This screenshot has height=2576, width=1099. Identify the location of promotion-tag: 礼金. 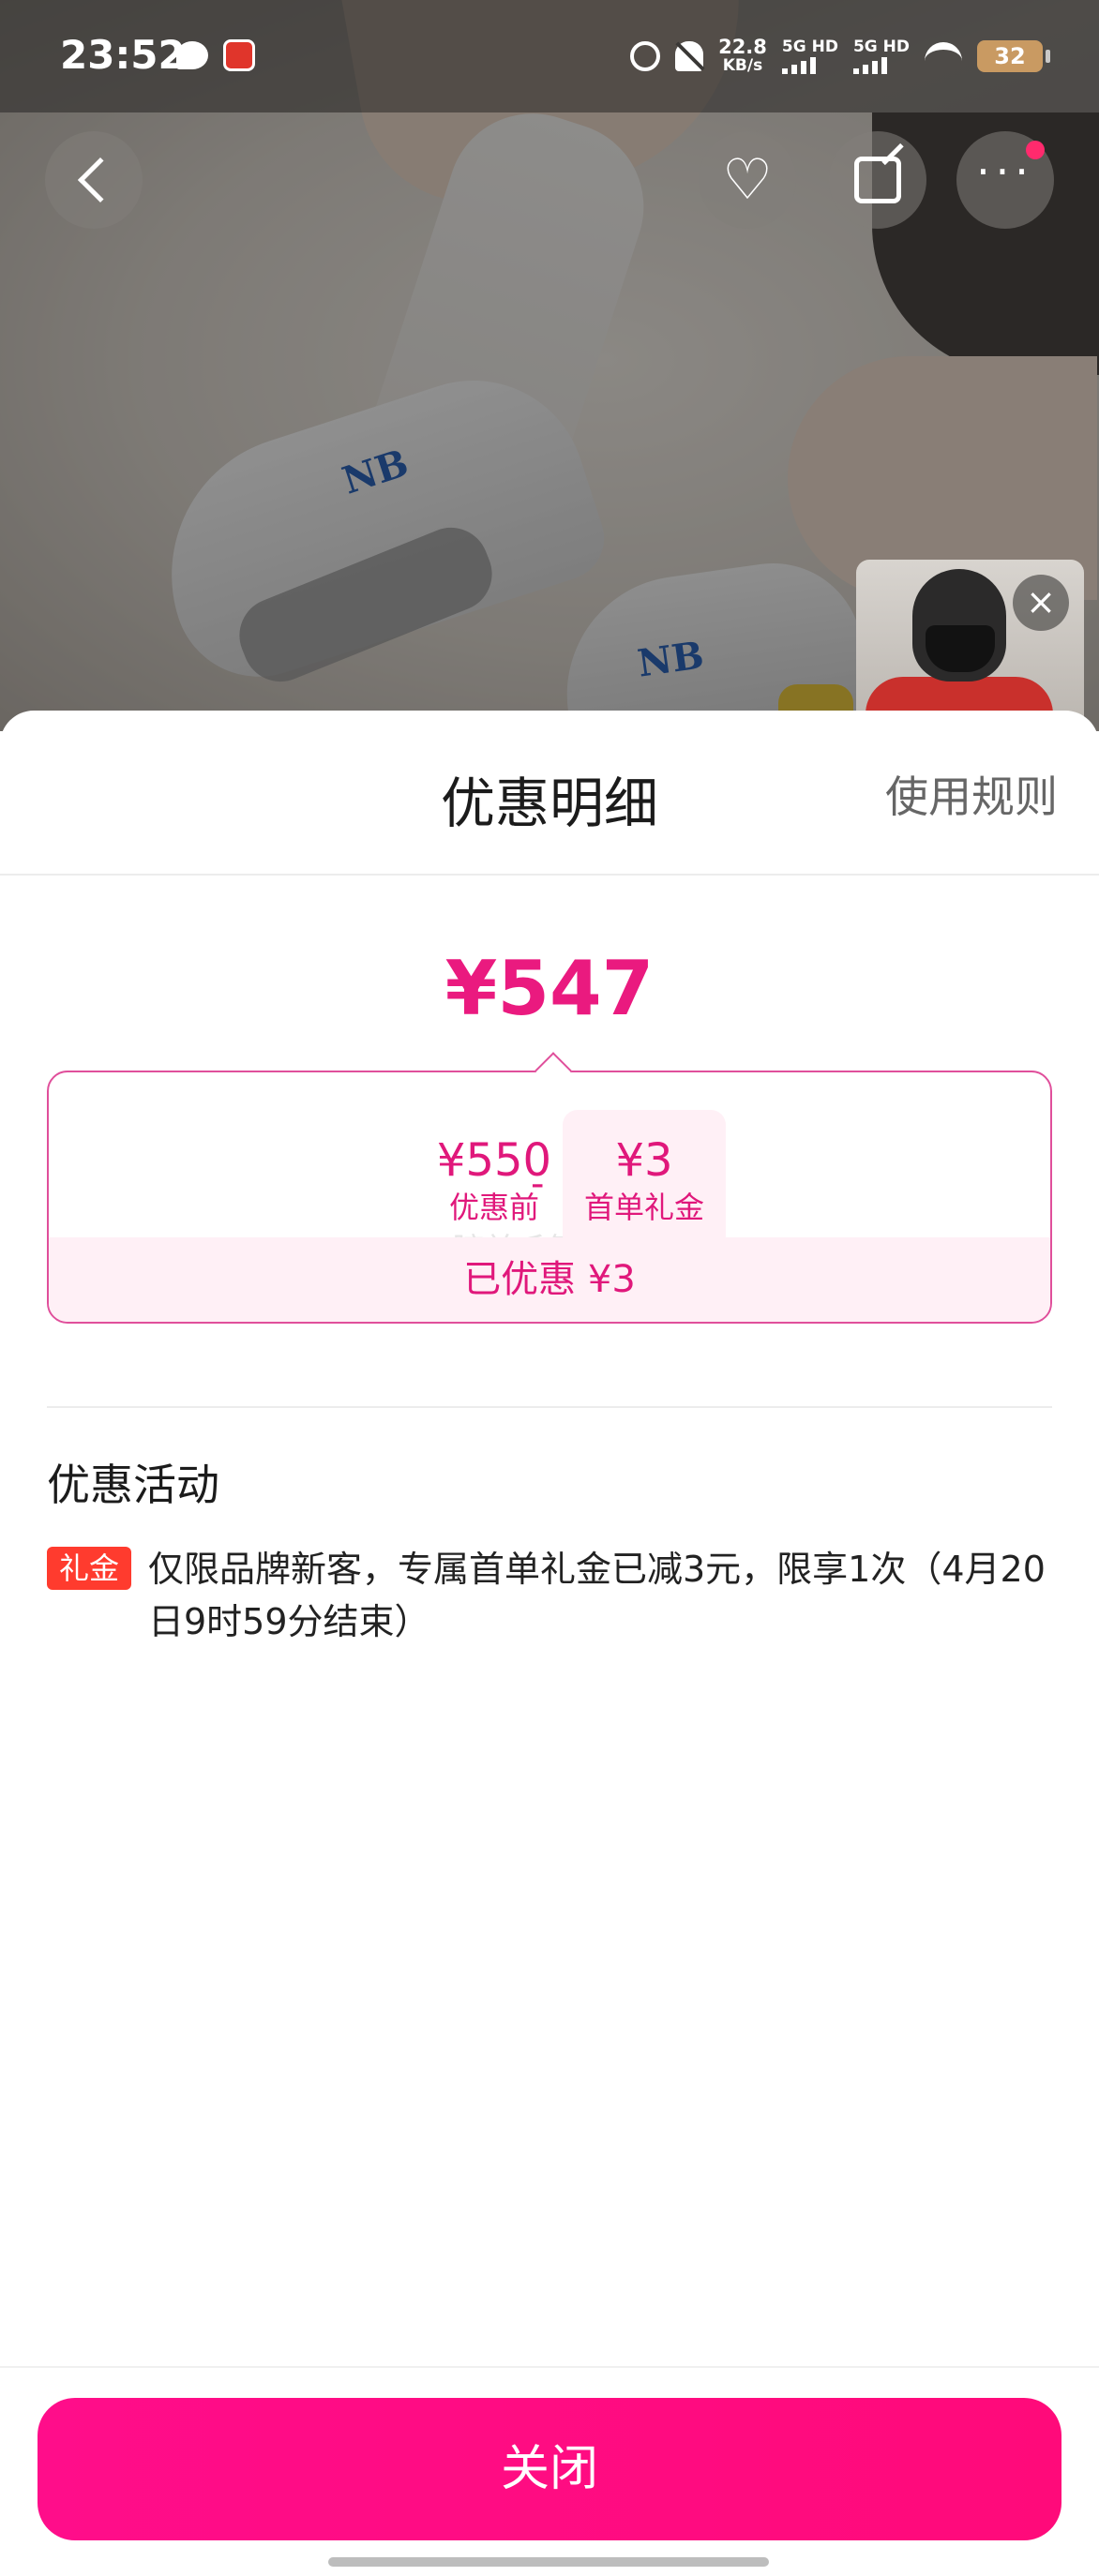
(89, 1569).